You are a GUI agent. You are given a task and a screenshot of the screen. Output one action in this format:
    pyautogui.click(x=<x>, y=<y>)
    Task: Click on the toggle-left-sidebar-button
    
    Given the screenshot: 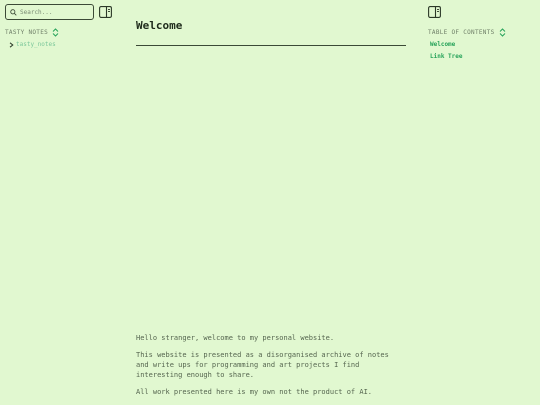 What is the action you would take?
    pyautogui.click(x=105, y=12)
    